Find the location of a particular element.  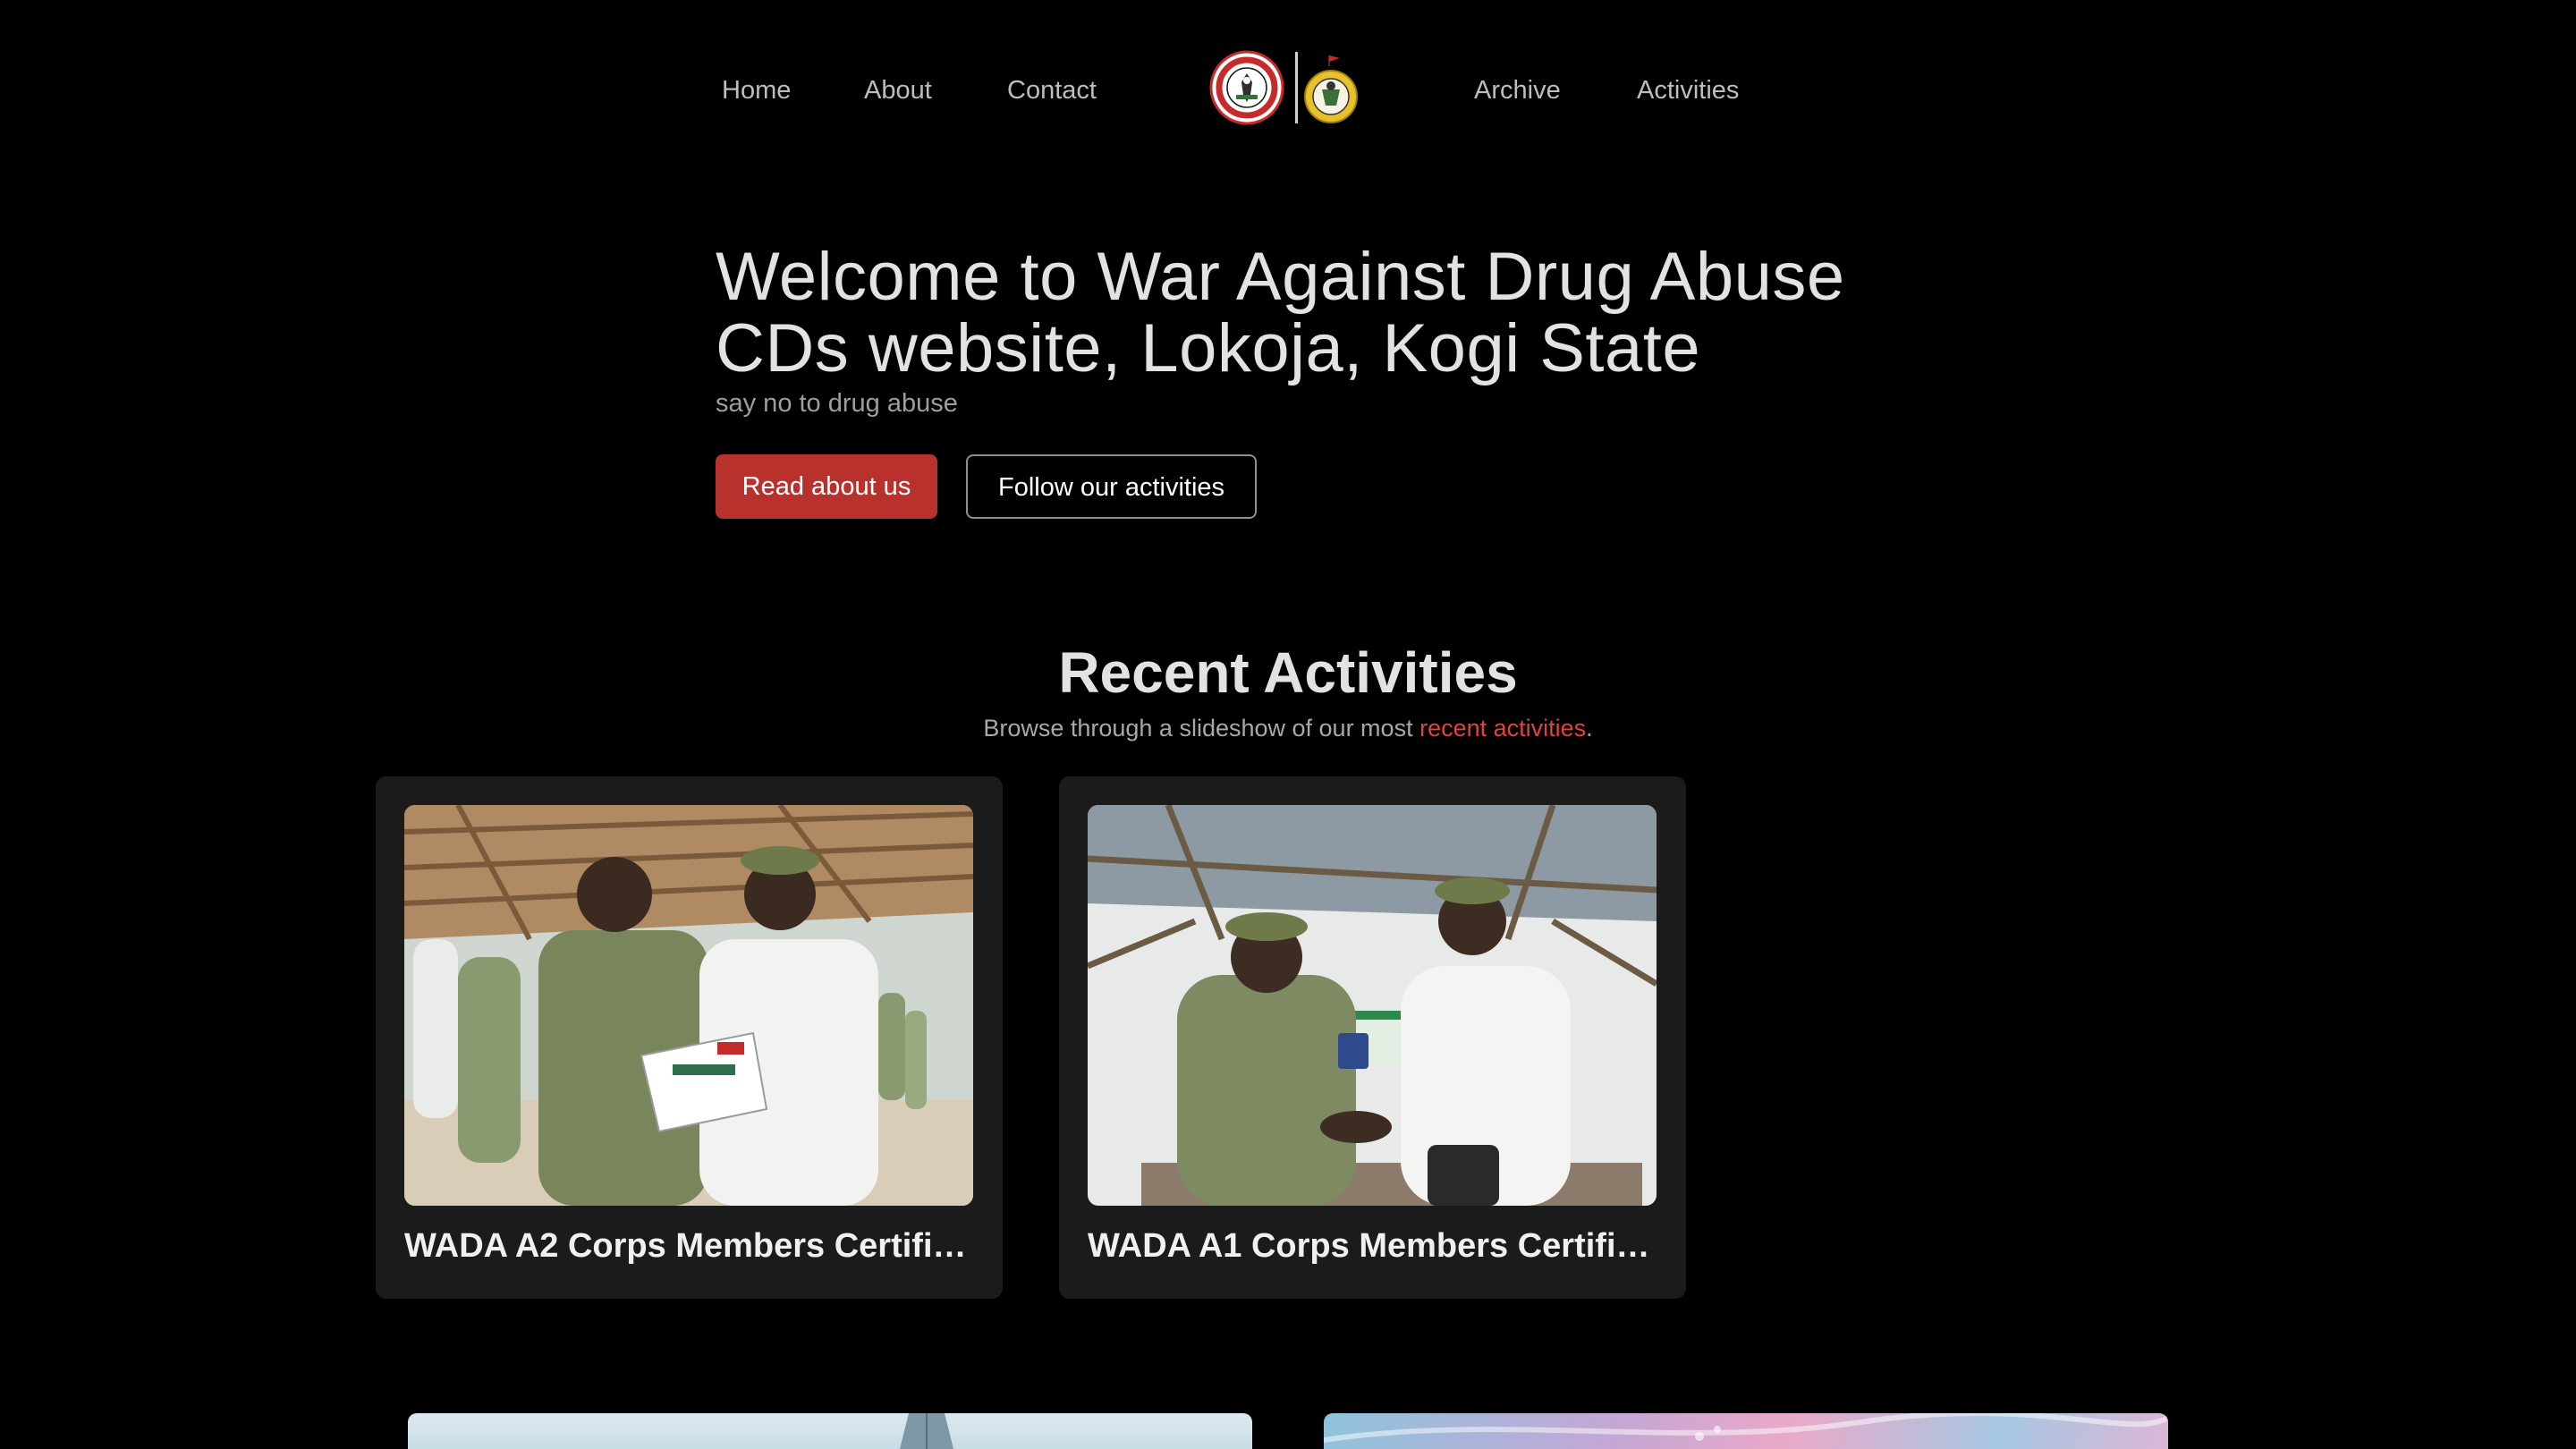

top-navigation: Home About Contact Archive Activities is located at coordinates (1288, 89).